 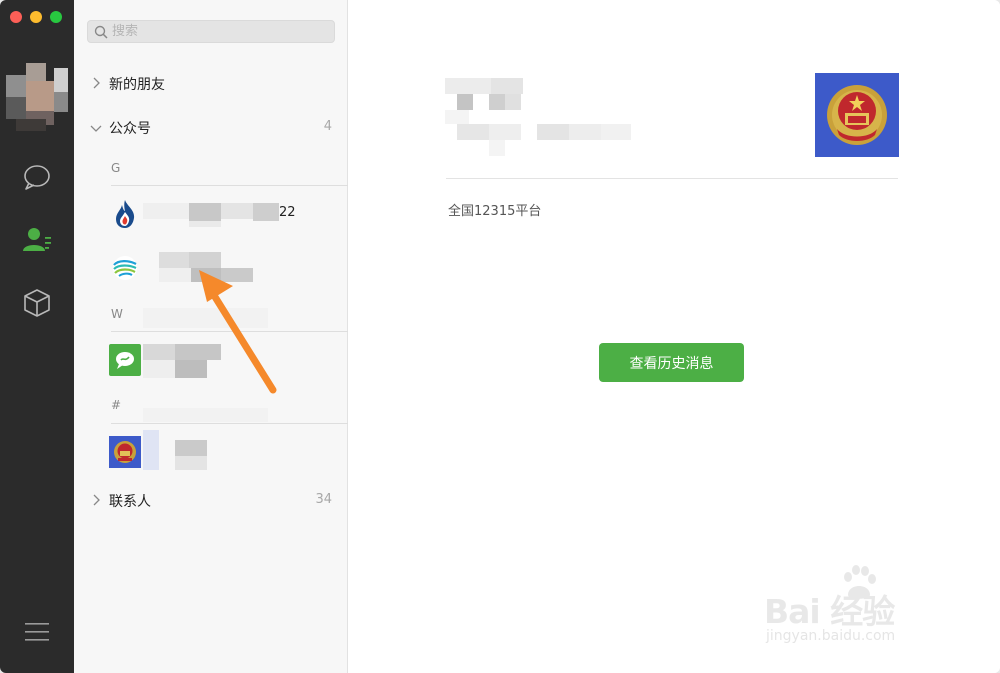 What do you see at coordinates (829, 611) in the screenshot?
I see `watermark-brand: Bai 经验` at bounding box center [829, 611].